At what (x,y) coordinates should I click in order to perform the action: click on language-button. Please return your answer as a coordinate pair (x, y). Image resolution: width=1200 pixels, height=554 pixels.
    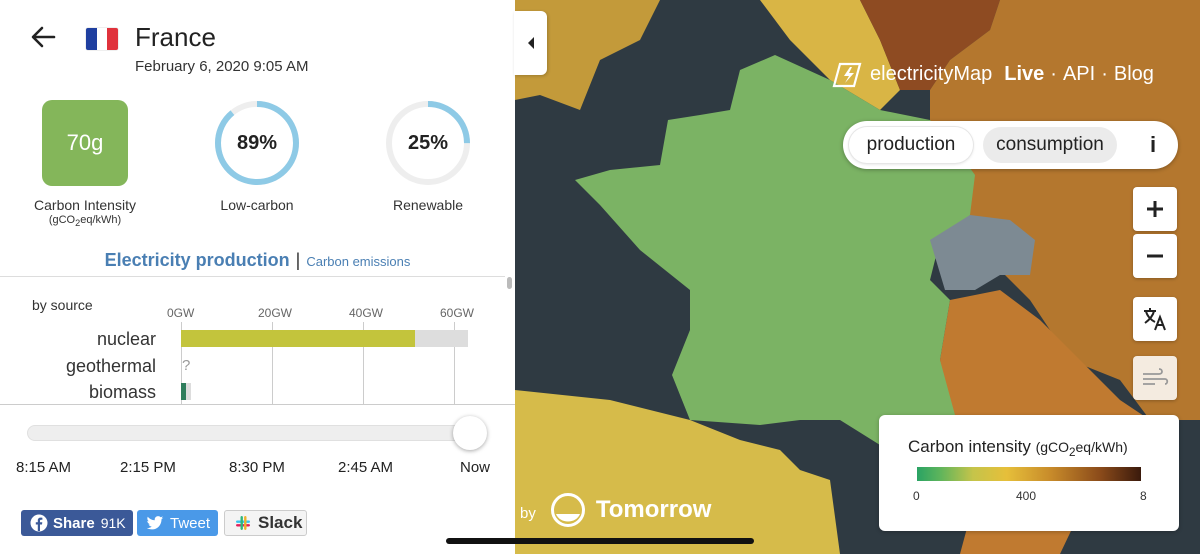
    Looking at the image, I should click on (1155, 319).